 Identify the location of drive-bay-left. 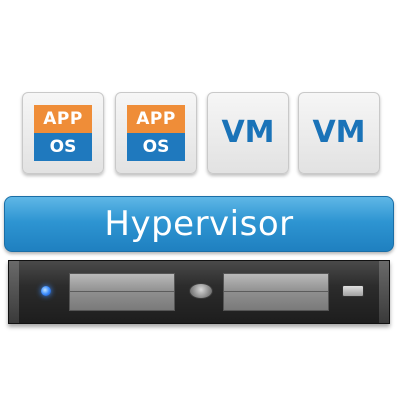
(122, 292).